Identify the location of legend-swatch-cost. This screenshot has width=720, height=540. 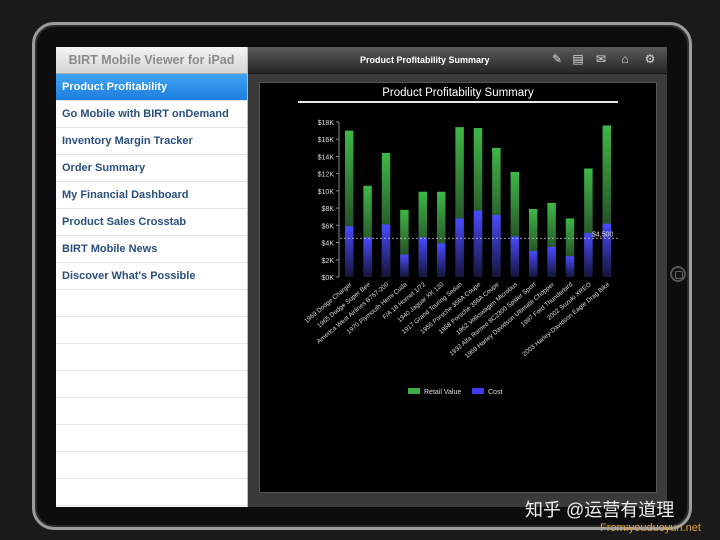
(478, 391).